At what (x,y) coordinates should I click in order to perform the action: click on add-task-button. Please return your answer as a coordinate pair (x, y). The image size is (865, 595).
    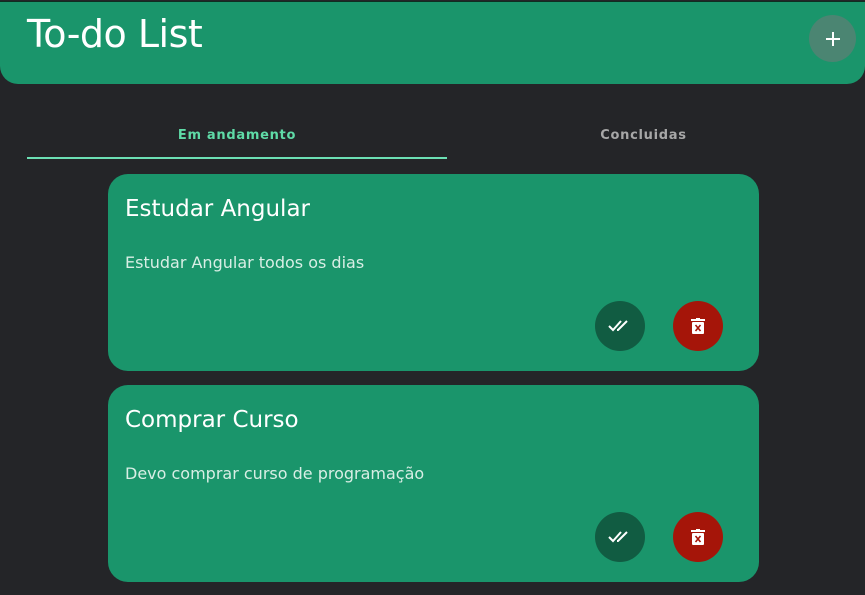
    Looking at the image, I should click on (832, 38).